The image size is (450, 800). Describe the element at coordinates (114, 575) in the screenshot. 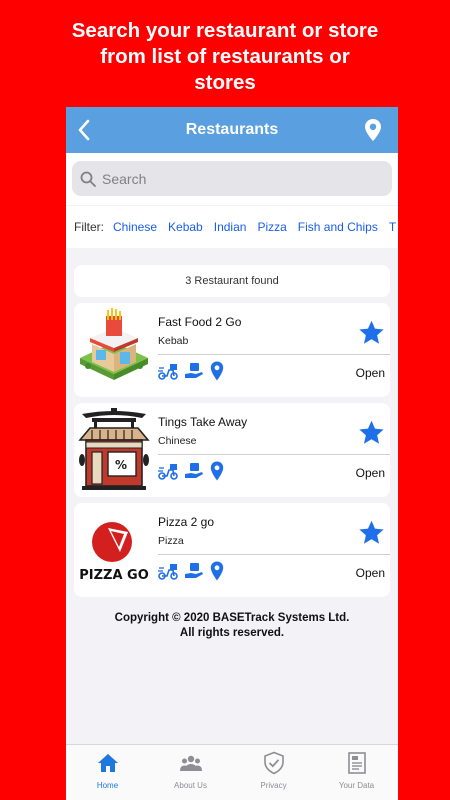

I see `pizza-go-logo-text: PIZZA GO` at that location.